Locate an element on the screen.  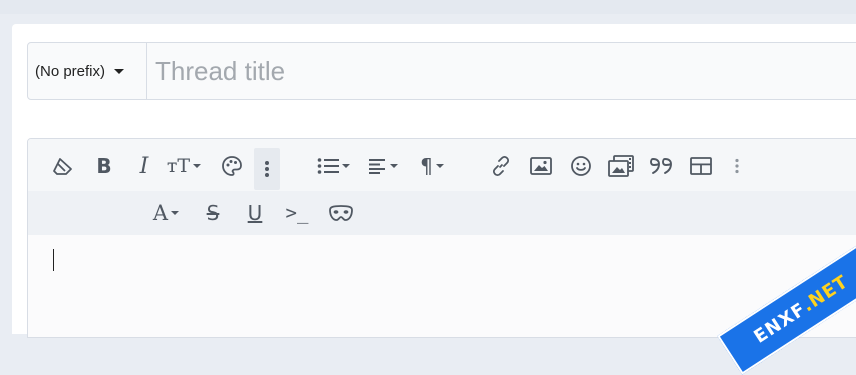
spoiler-button is located at coordinates (341, 213).